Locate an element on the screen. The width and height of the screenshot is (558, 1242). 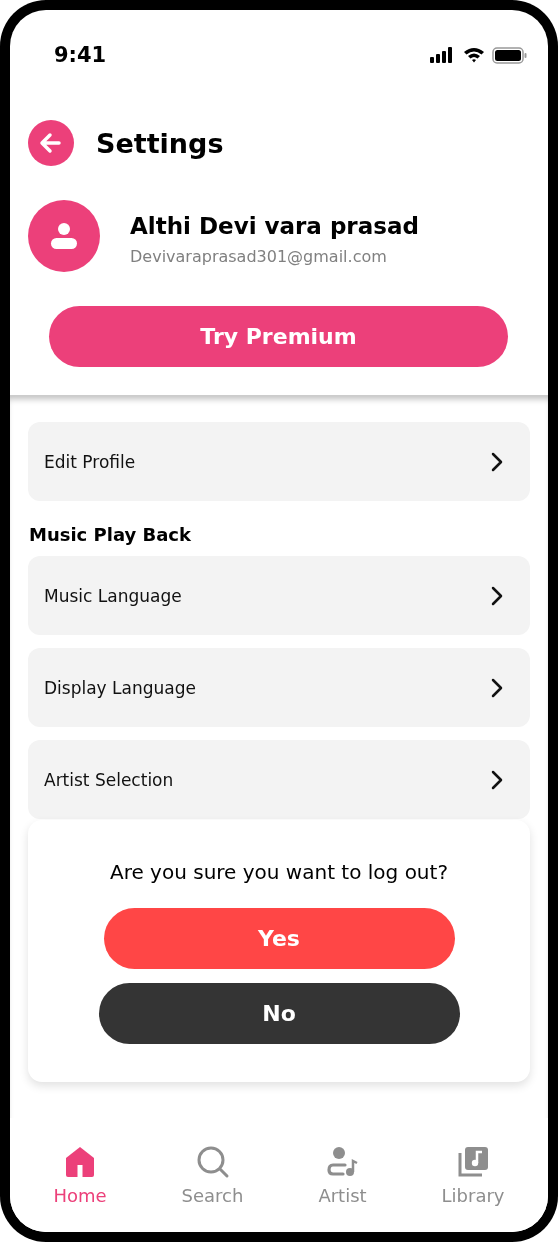
confirm-button: Yes is located at coordinates (279, 938).